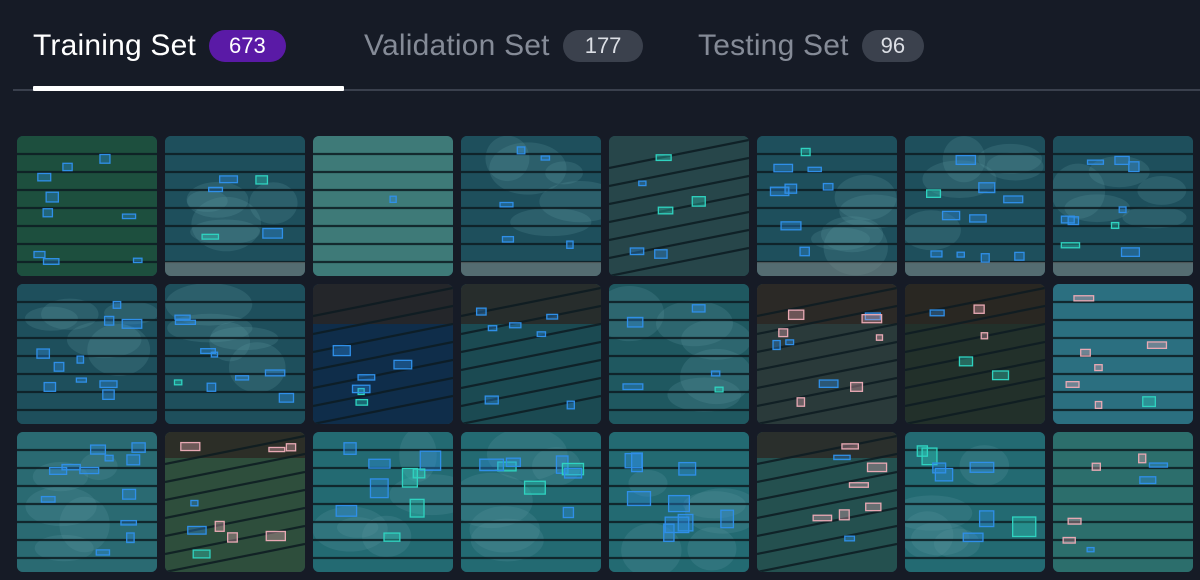 Image resolution: width=1200 pixels, height=580 pixels. I want to click on tab-testing-label: Testing Set, so click(773, 45).